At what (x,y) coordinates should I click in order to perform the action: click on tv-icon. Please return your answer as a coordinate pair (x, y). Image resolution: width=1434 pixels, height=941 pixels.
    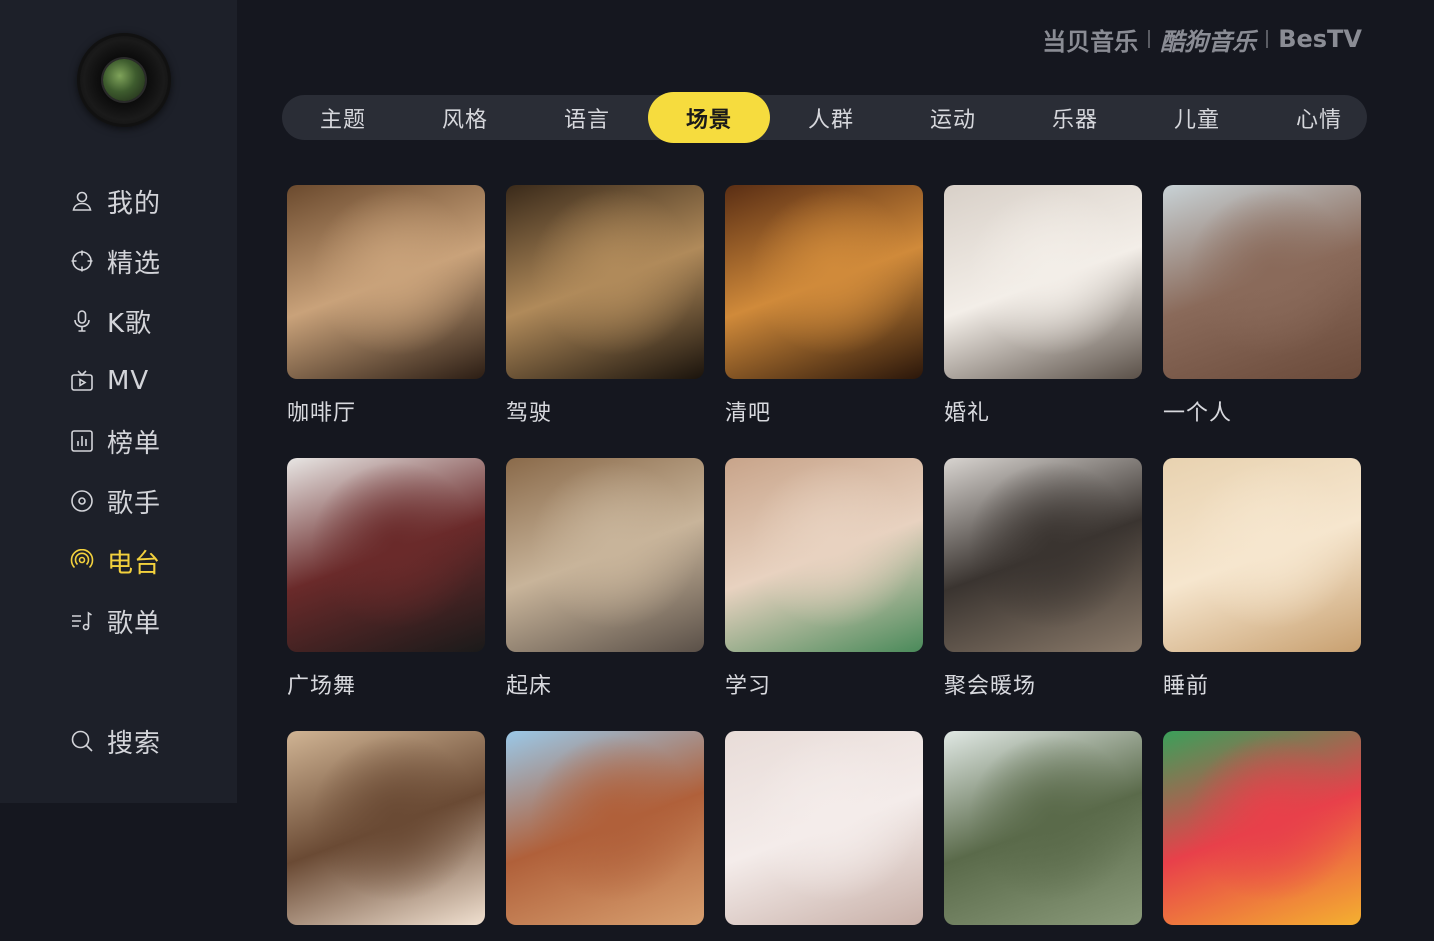
    Looking at the image, I should click on (82, 381).